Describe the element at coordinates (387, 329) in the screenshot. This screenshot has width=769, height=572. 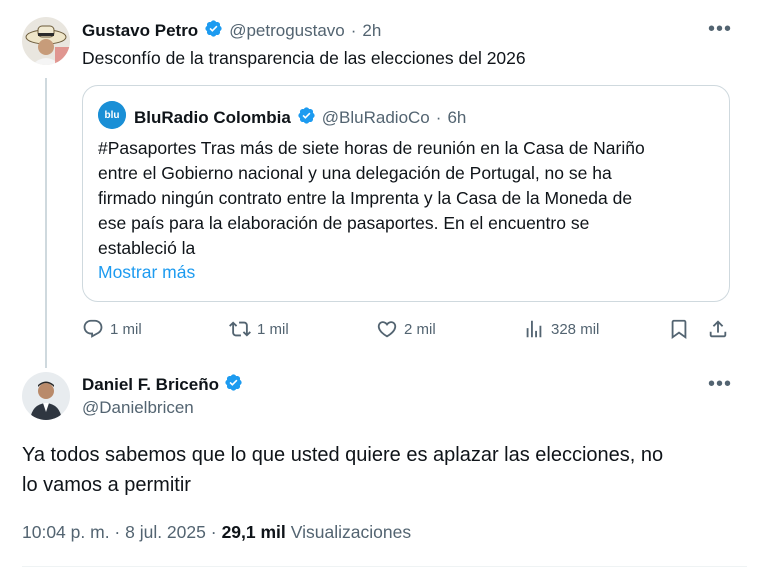
I see `like-icon` at that location.